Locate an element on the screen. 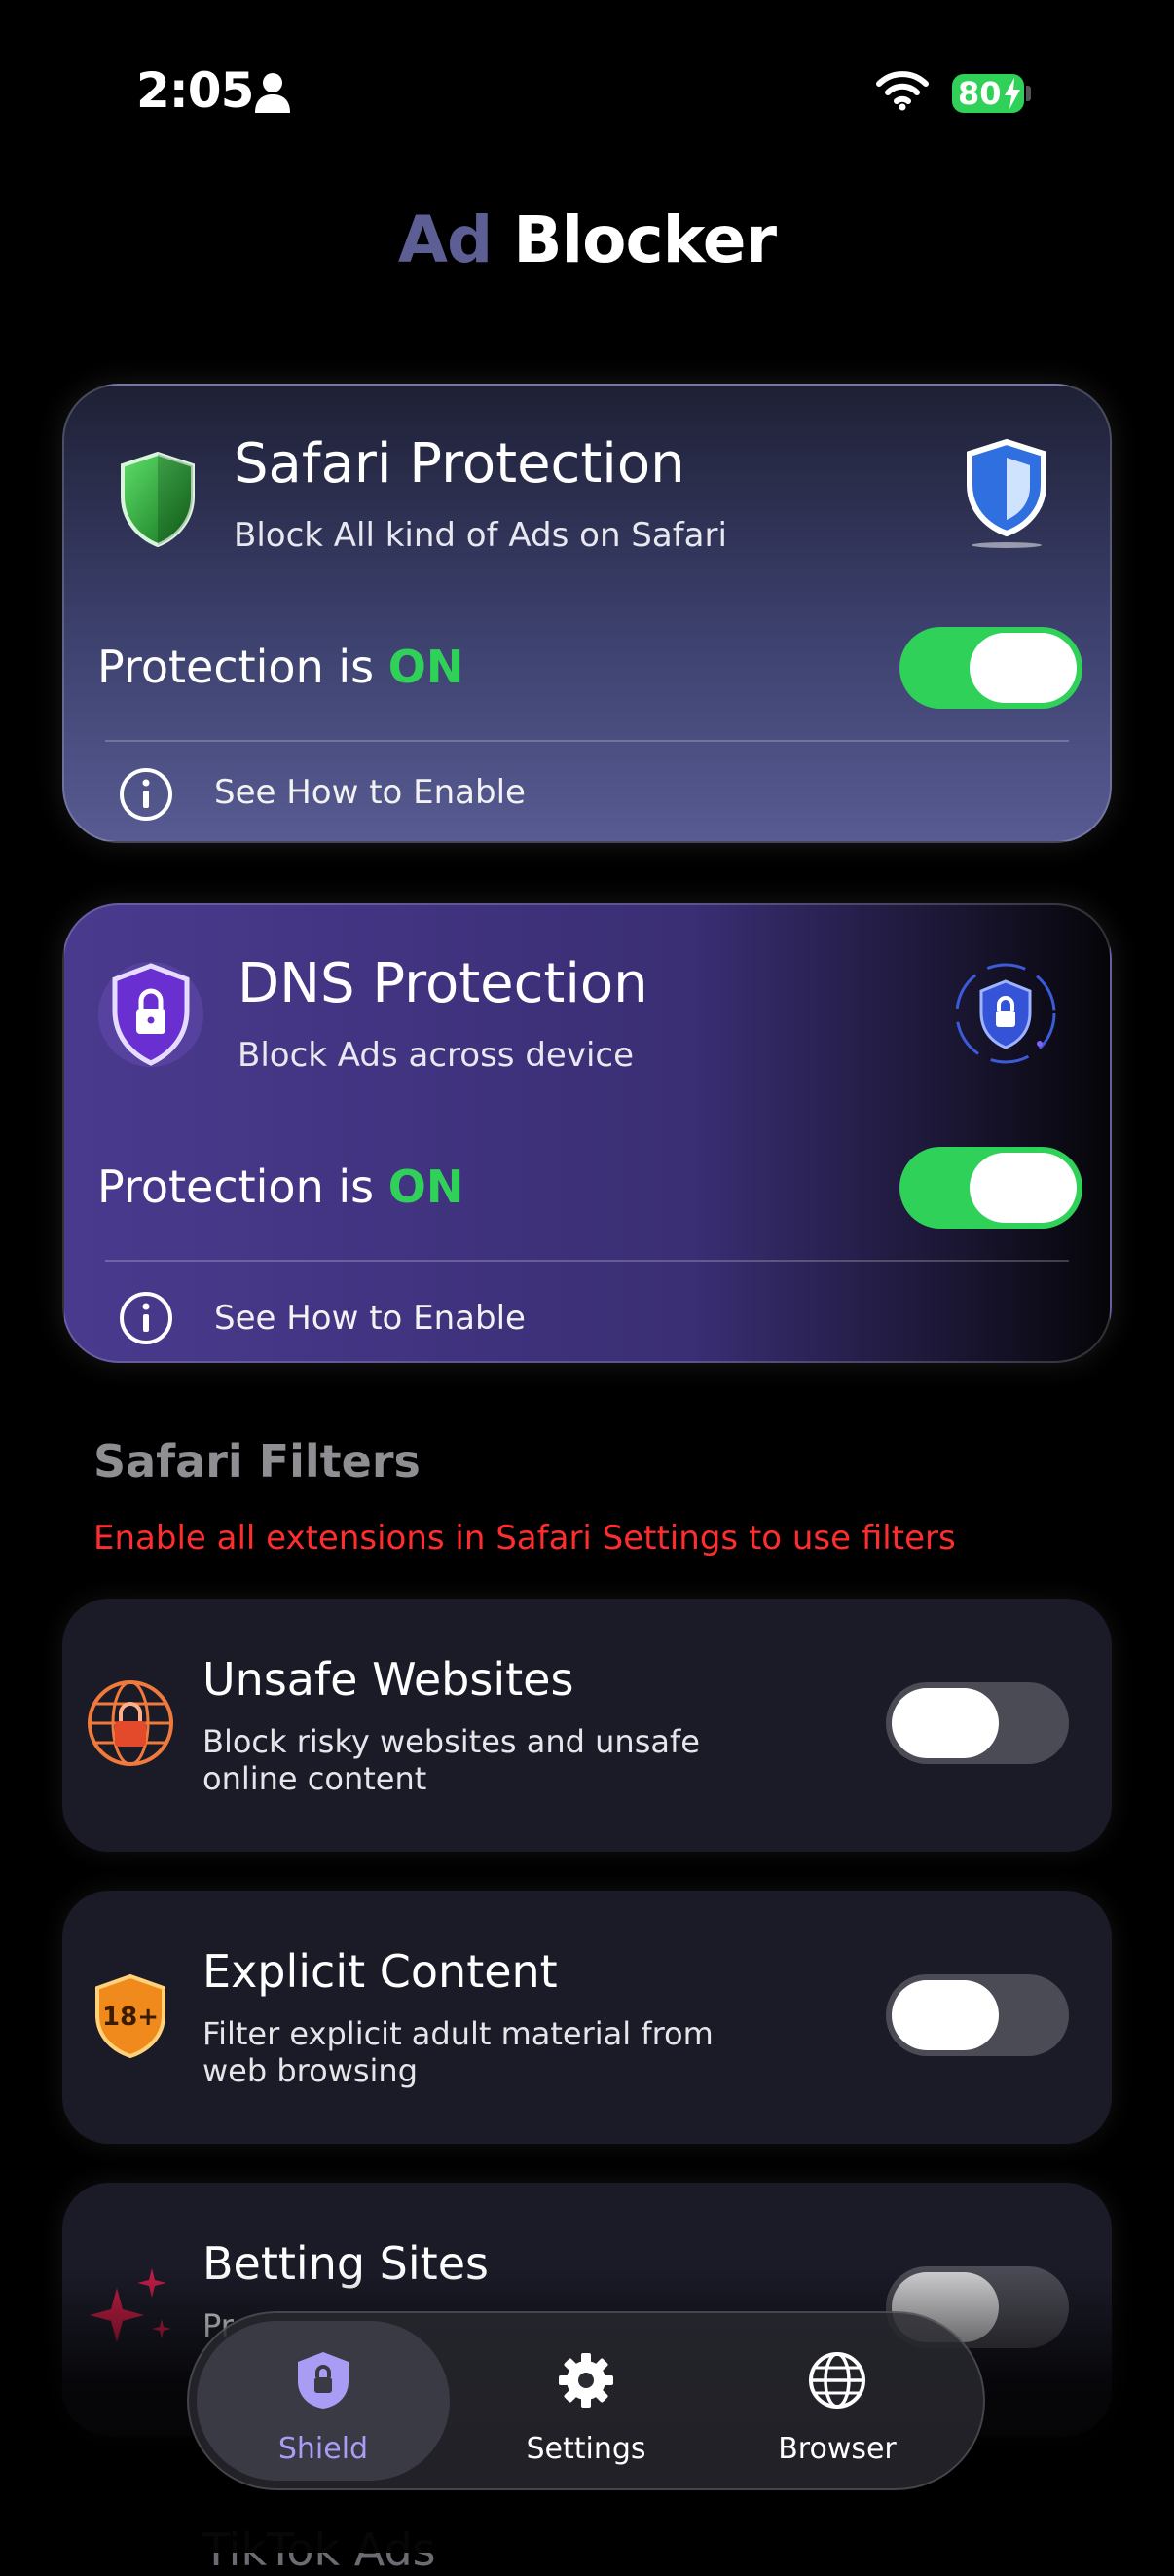  tab-bar: Shield Settings Browser is located at coordinates (586, 2400).